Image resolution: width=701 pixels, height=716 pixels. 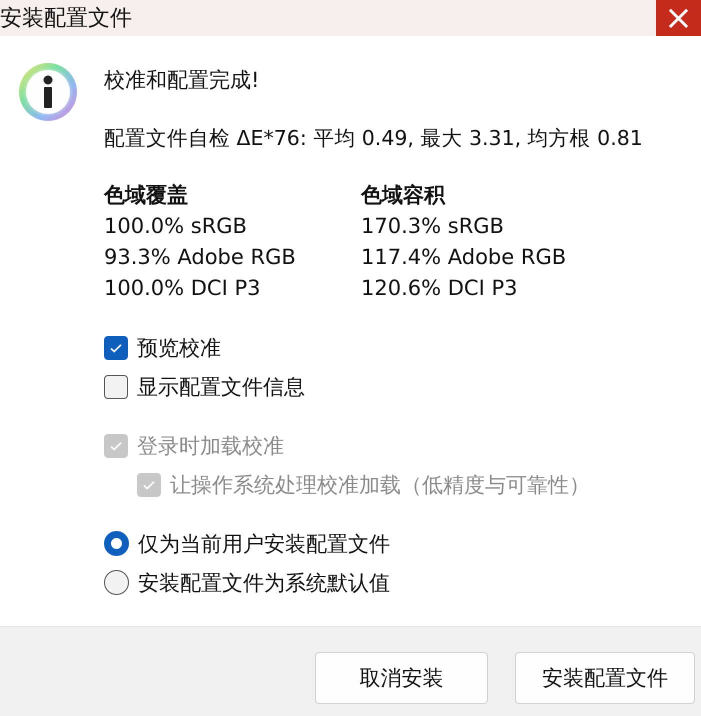 I want to click on cancel-button: 取消安装, so click(x=401, y=678).